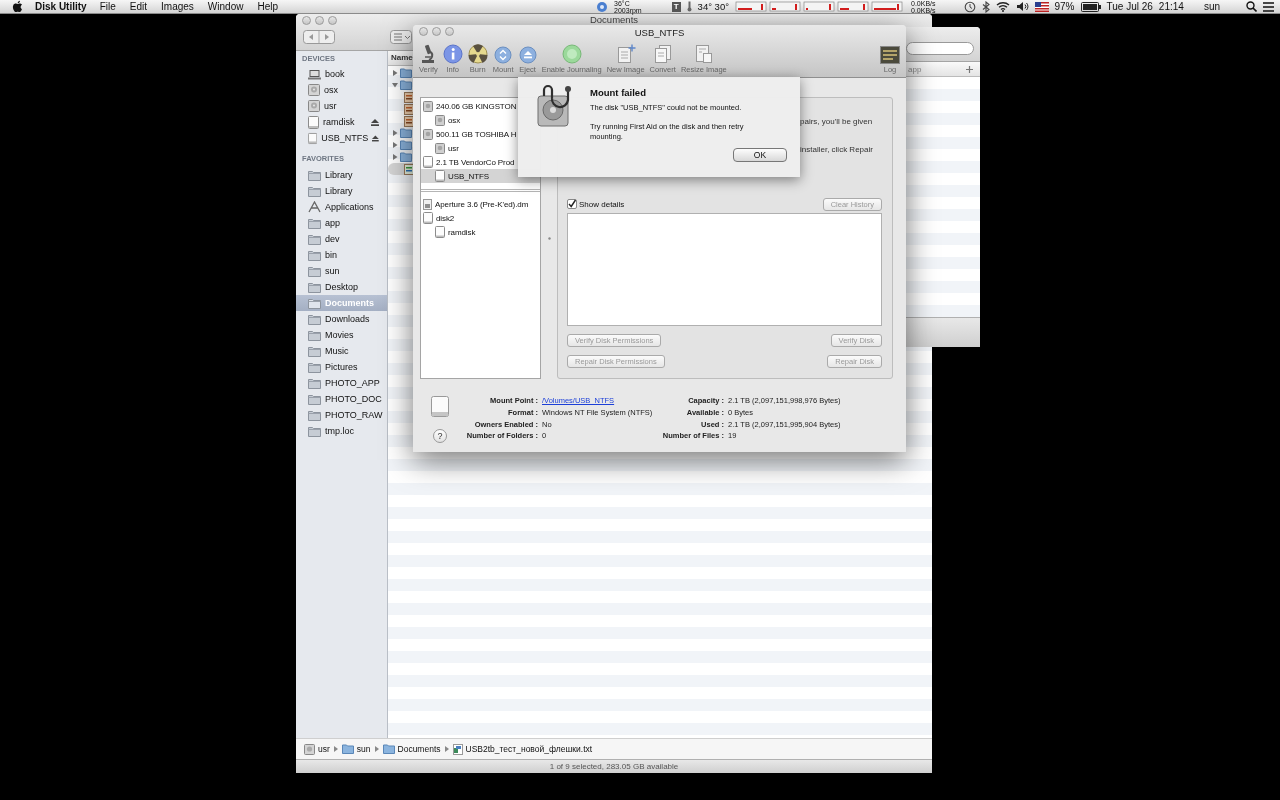  Describe the element at coordinates (476, 106) in the screenshot. I see `disk-name: 240.06 GB KINGSTON` at that location.